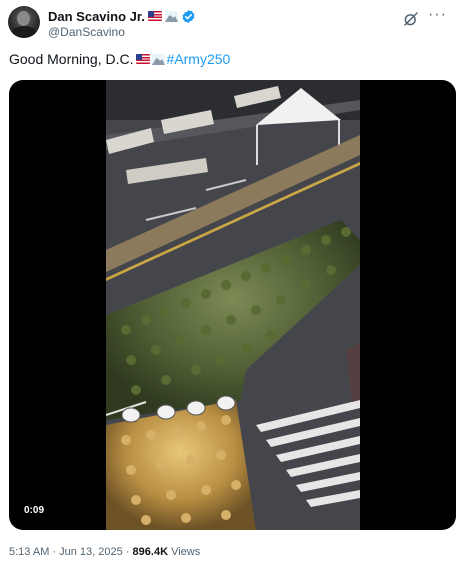 The image size is (456, 561). What do you see at coordinates (186, 552) in the screenshot?
I see `views-label: Views` at bounding box center [186, 552].